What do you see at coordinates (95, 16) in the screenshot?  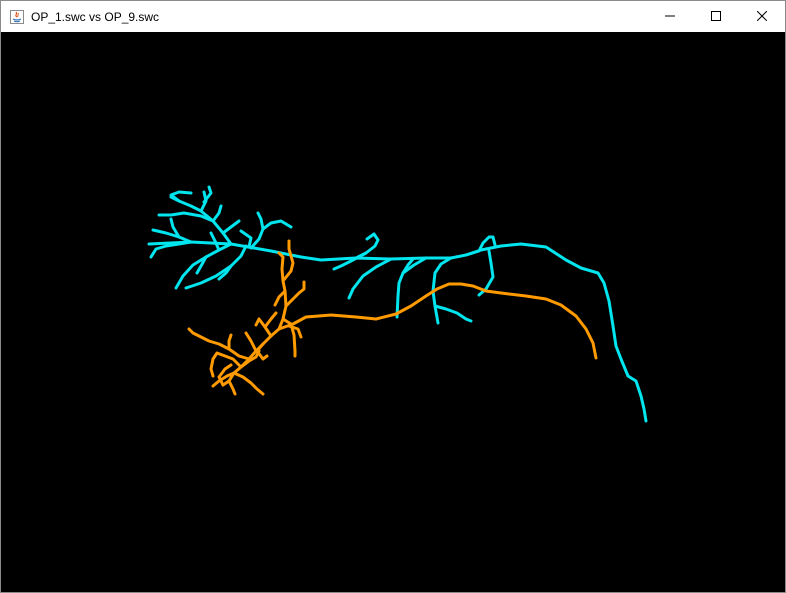 I see `window-title: OP_1.swc vs OP_9.swc` at bounding box center [95, 16].